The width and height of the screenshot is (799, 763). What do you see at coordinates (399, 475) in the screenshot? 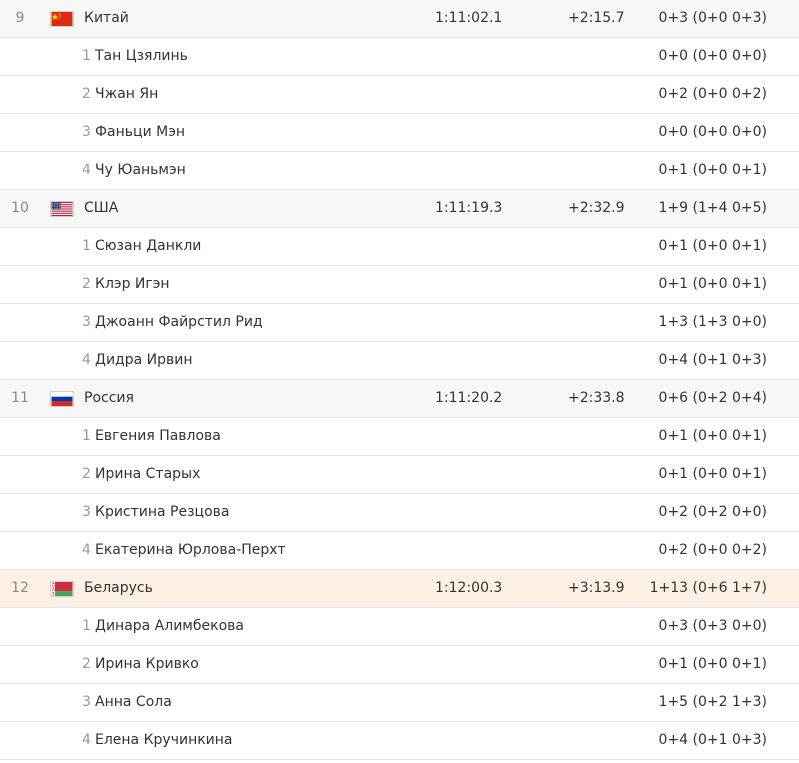
I see `athlete-row: 2 Ирина Старых 0+1 (0+0 0+1)` at bounding box center [399, 475].